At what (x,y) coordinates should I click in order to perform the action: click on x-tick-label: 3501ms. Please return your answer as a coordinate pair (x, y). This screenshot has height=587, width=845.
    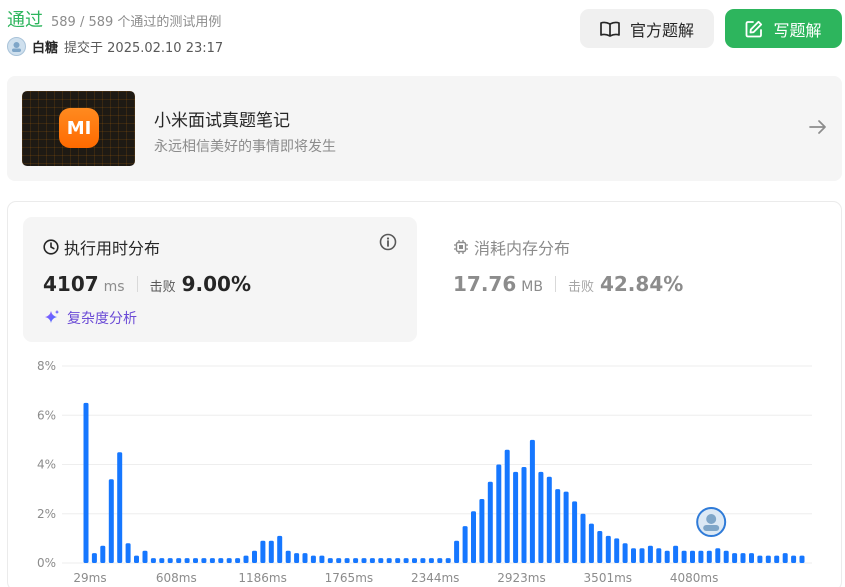
    Looking at the image, I should click on (608, 578).